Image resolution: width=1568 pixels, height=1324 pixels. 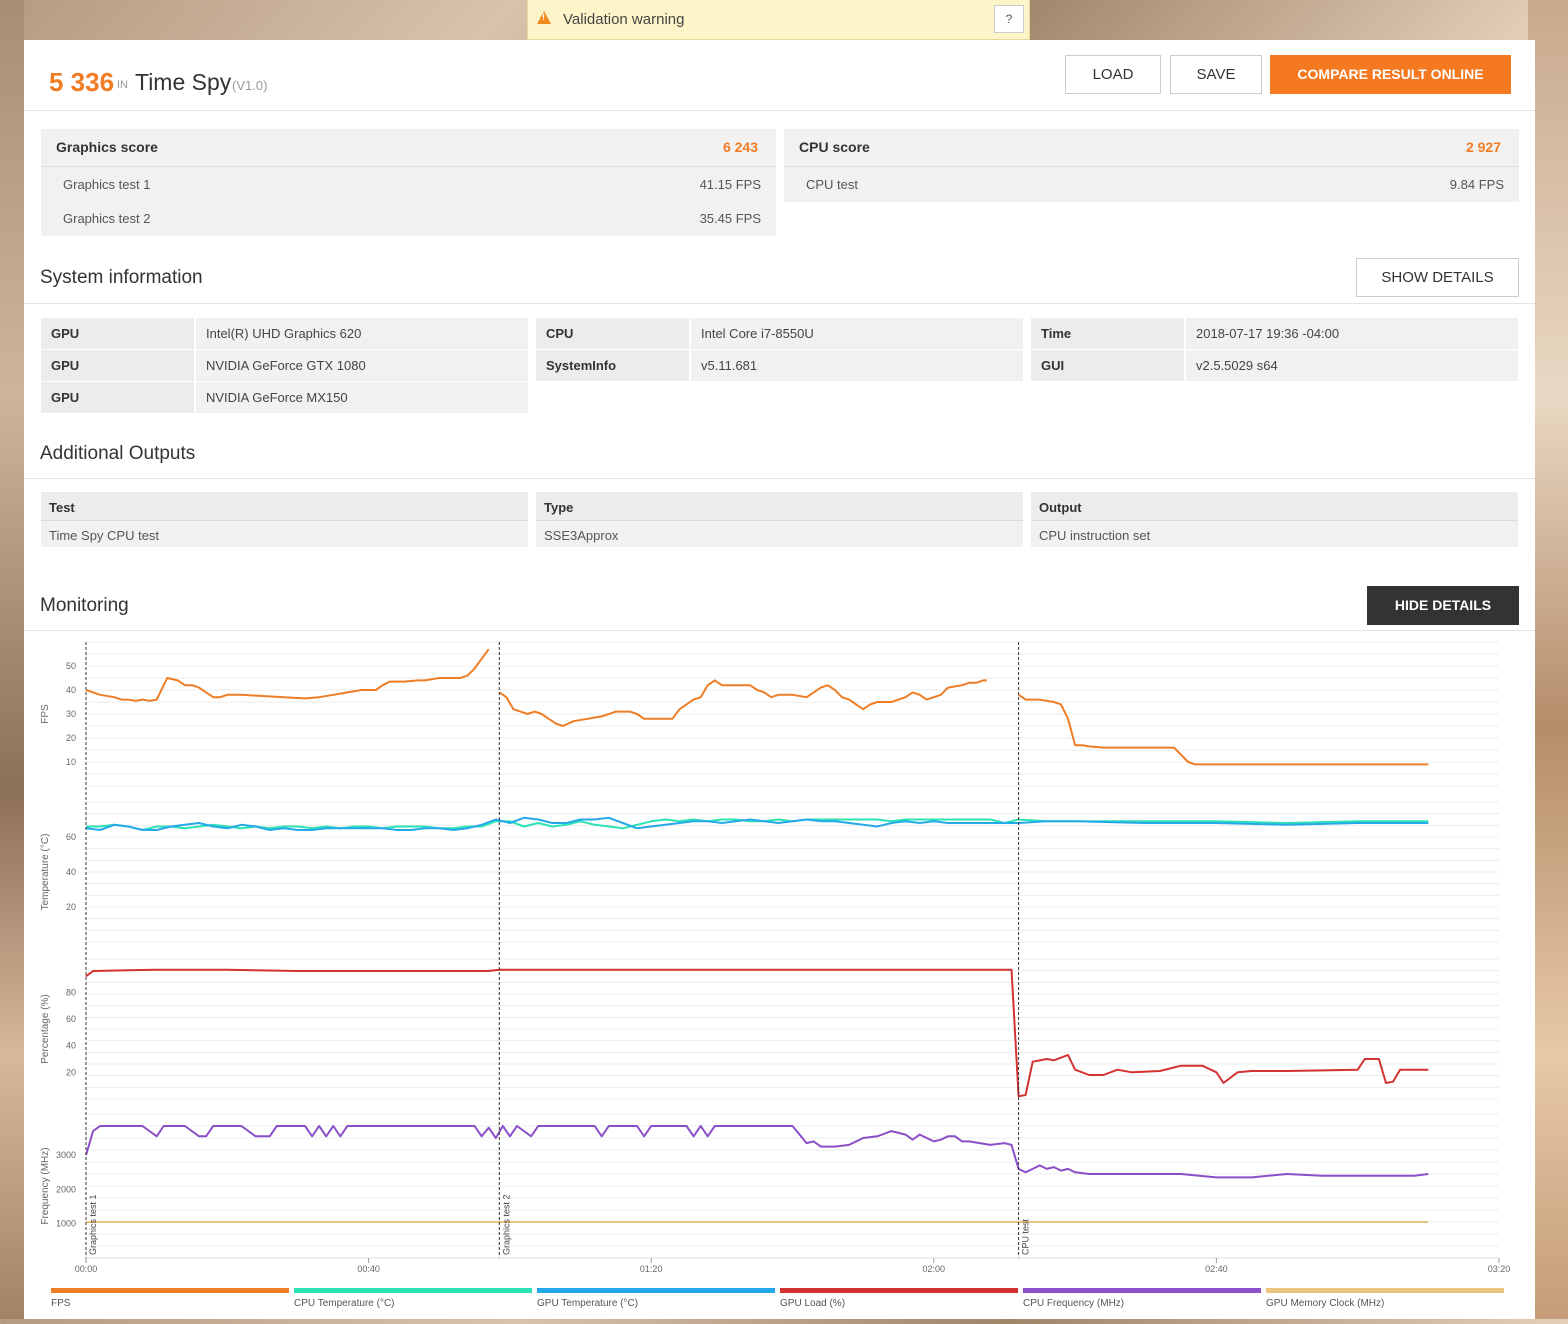 What do you see at coordinates (61, 1303) in the screenshot?
I see `legend-label: FPS` at bounding box center [61, 1303].